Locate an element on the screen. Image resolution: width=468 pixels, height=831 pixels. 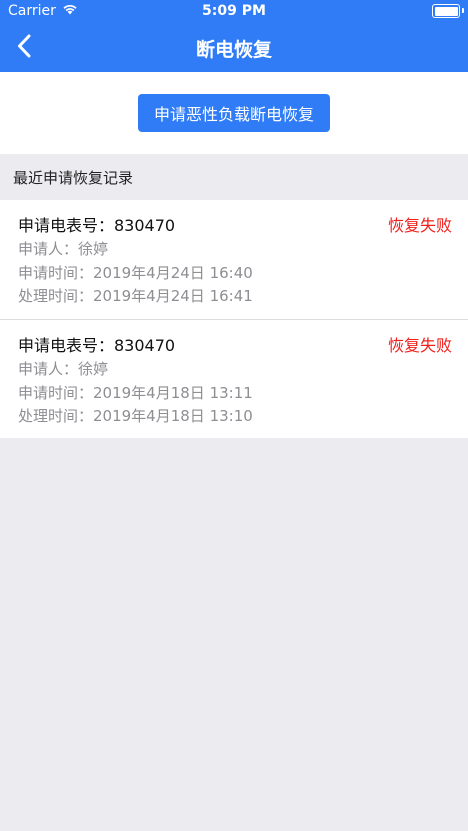
apply-restore-button: 申请恶性负载断电恢复 is located at coordinates (233, 113).